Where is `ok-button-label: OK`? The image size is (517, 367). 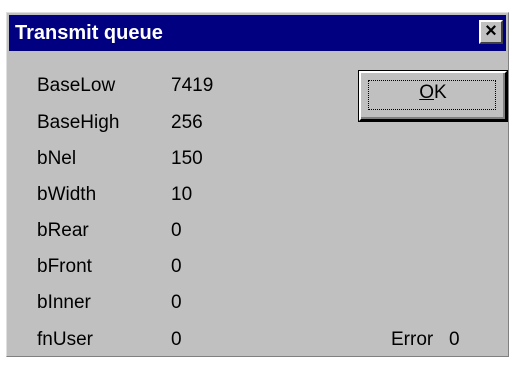 ok-button-label: OK is located at coordinates (433, 93).